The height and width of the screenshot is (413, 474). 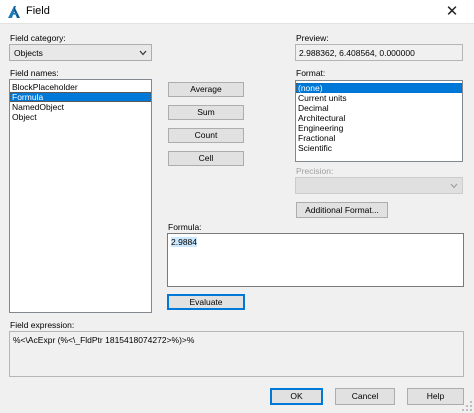 What do you see at coordinates (34, 73) in the screenshot?
I see `field-names-label: Field names:` at bounding box center [34, 73].